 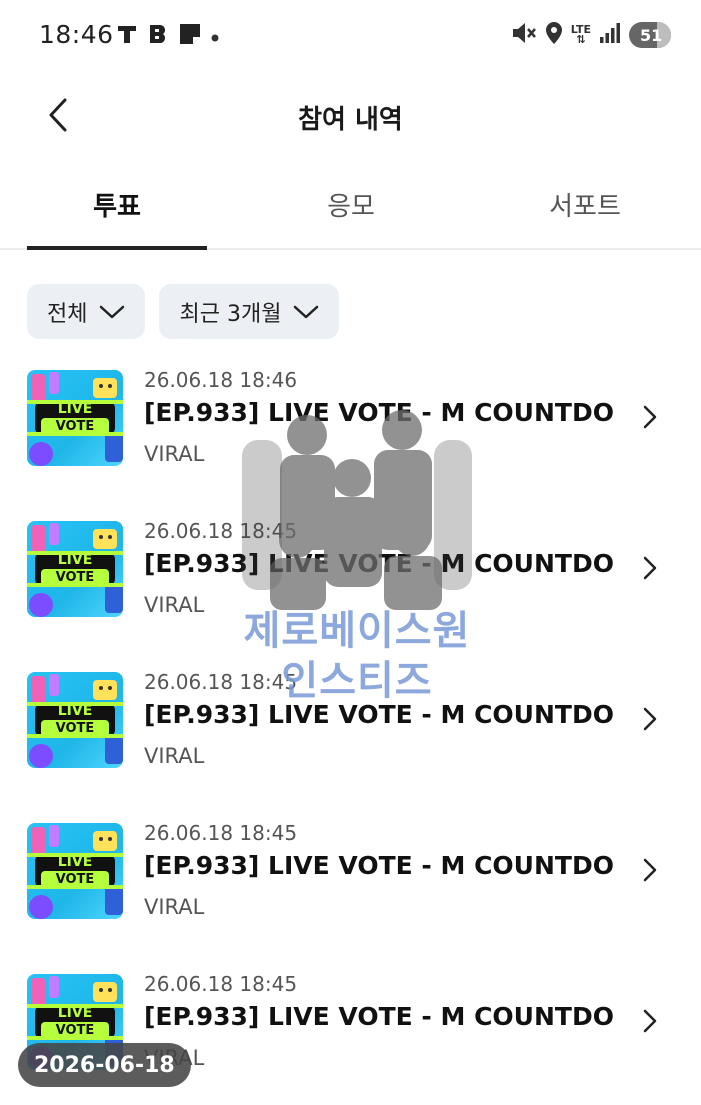 What do you see at coordinates (127, 36) in the screenshot?
I see `t-app-icon` at bounding box center [127, 36].